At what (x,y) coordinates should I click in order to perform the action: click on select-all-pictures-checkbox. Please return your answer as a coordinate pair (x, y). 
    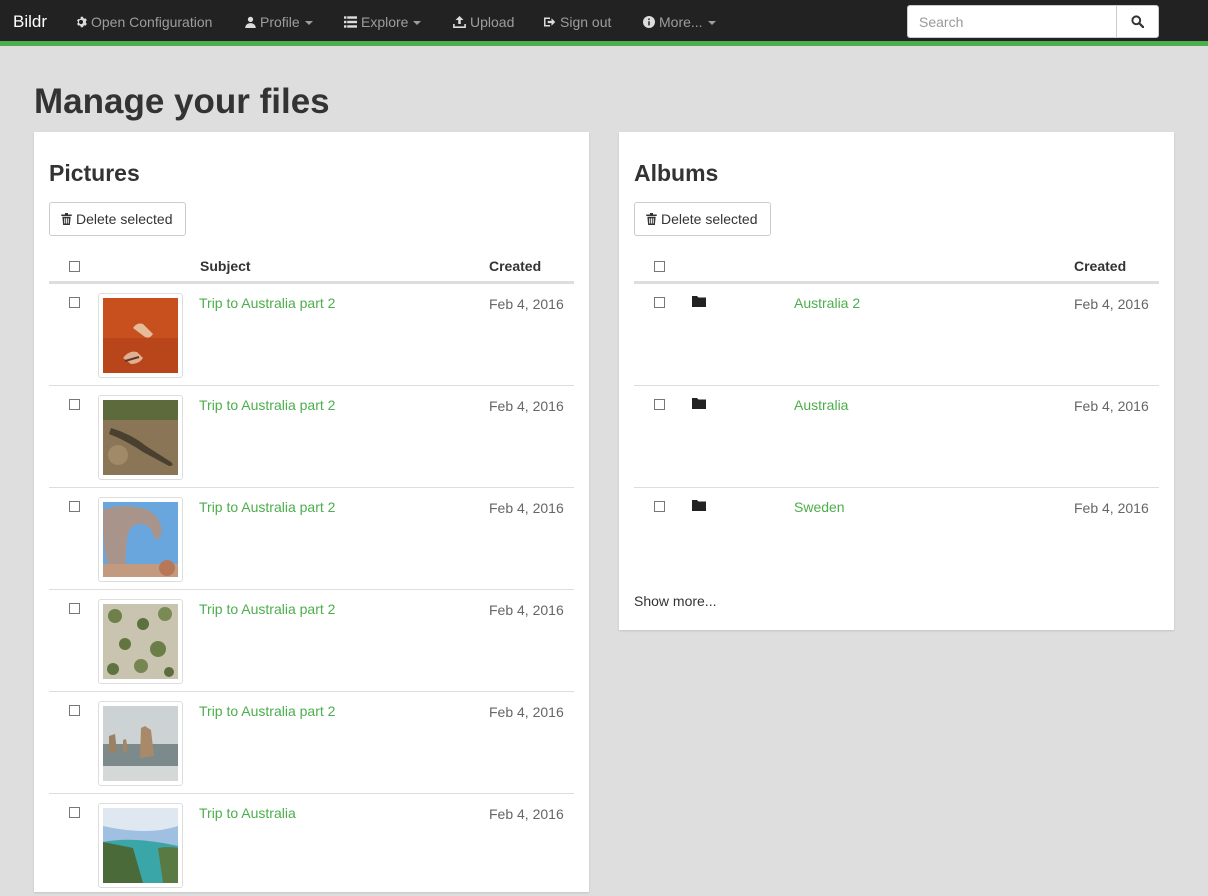
    Looking at the image, I should click on (74, 266).